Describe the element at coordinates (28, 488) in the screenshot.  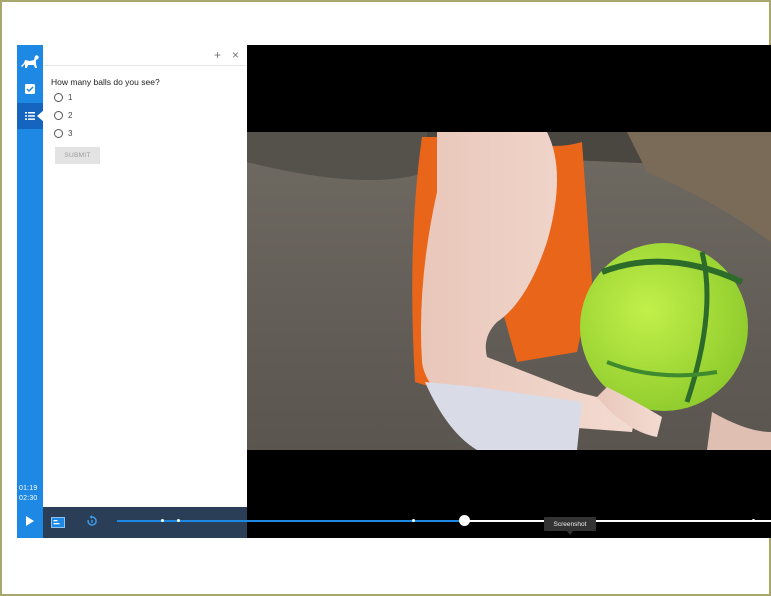
I see `current-time: 01:19` at that location.